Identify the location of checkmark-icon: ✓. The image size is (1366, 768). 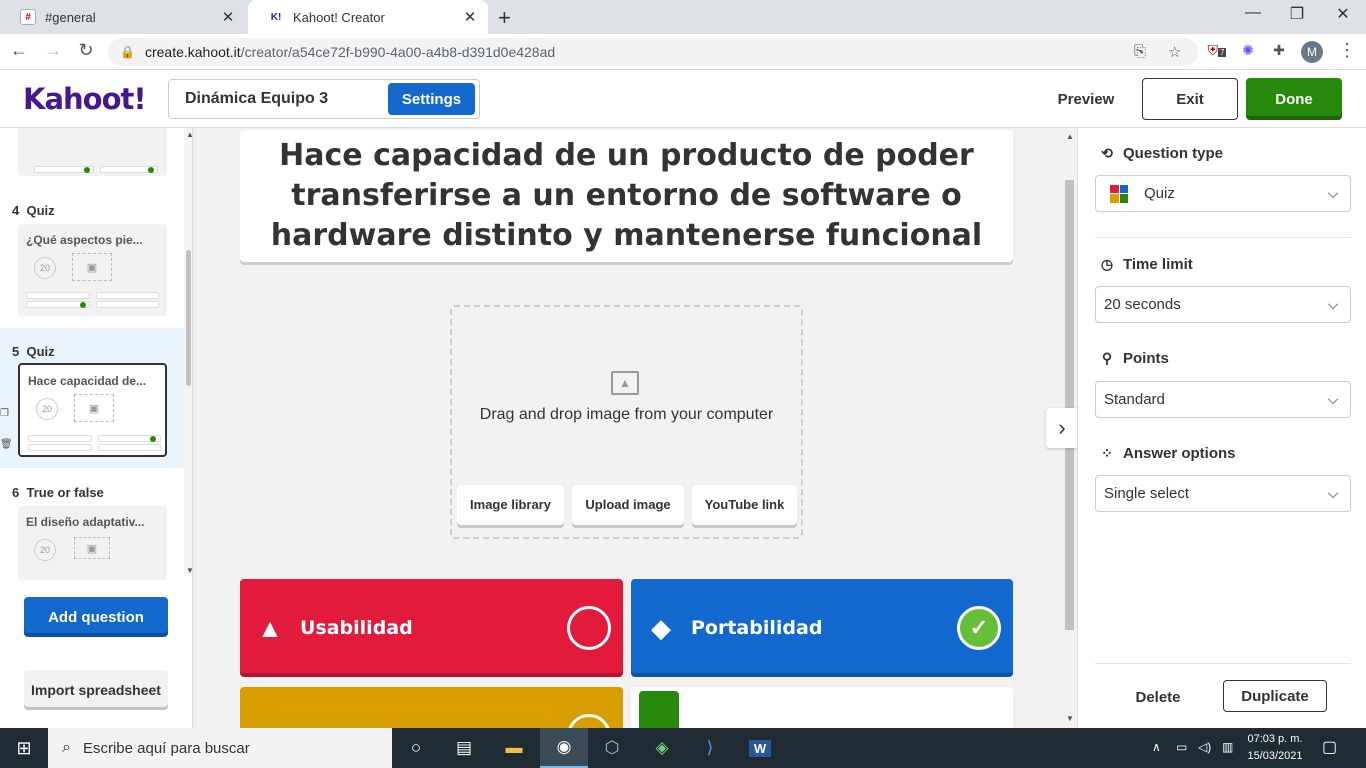
(979, 627).